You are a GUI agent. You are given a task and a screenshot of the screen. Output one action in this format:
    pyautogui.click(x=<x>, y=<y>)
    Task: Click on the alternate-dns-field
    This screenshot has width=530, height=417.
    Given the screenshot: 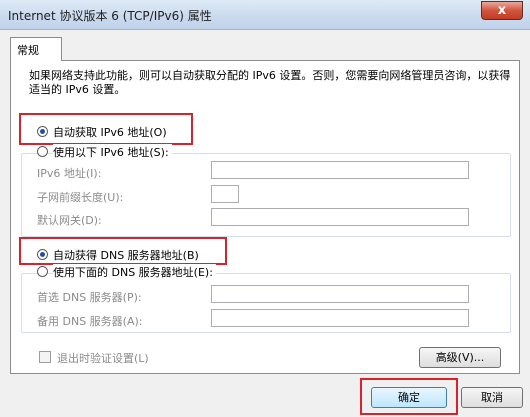 What is the action you would take?
    pyautogui.click(x=340, y=318)
    